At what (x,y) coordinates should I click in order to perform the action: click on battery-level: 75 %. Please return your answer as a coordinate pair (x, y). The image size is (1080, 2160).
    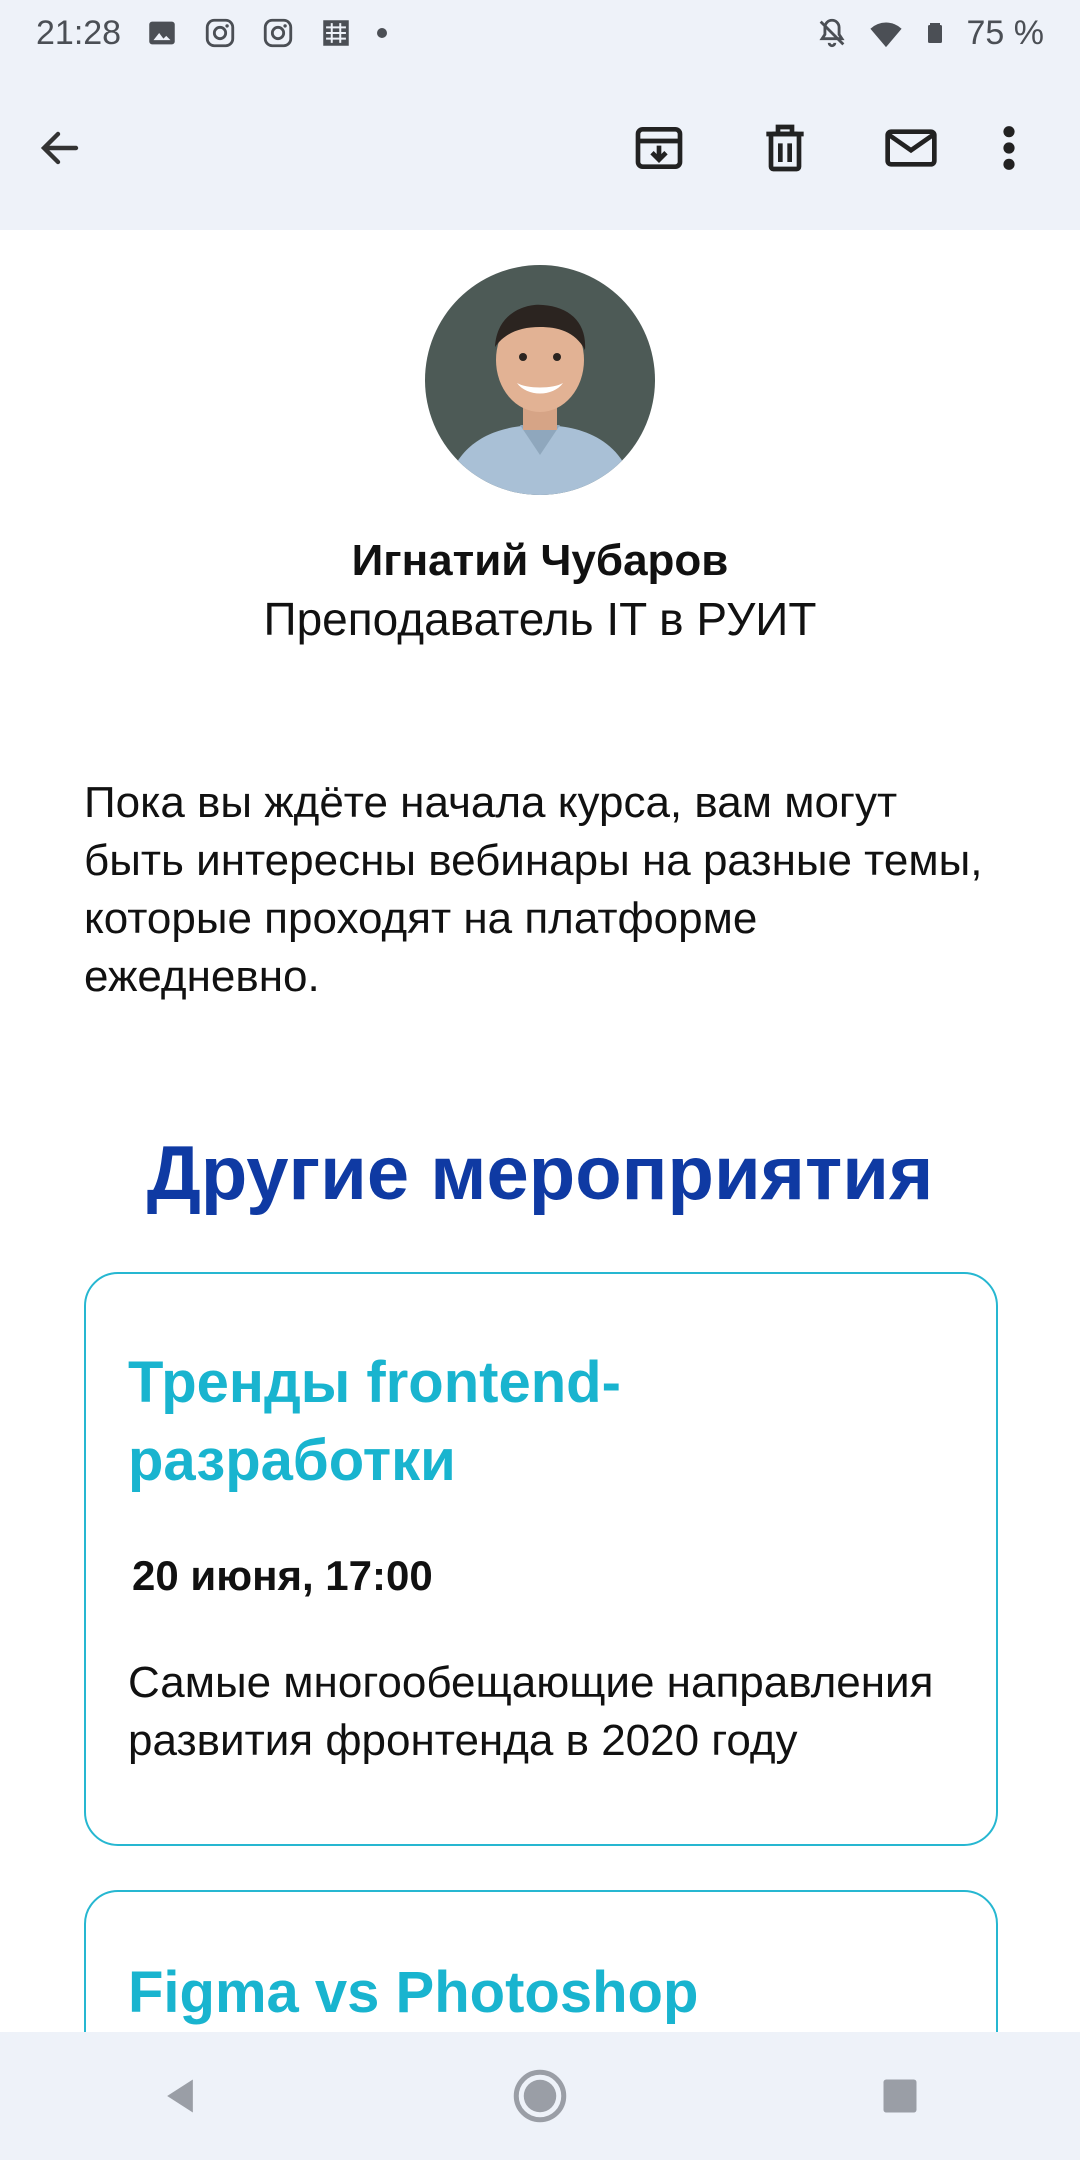
    Looking at the image, I should click on (1005, 32).